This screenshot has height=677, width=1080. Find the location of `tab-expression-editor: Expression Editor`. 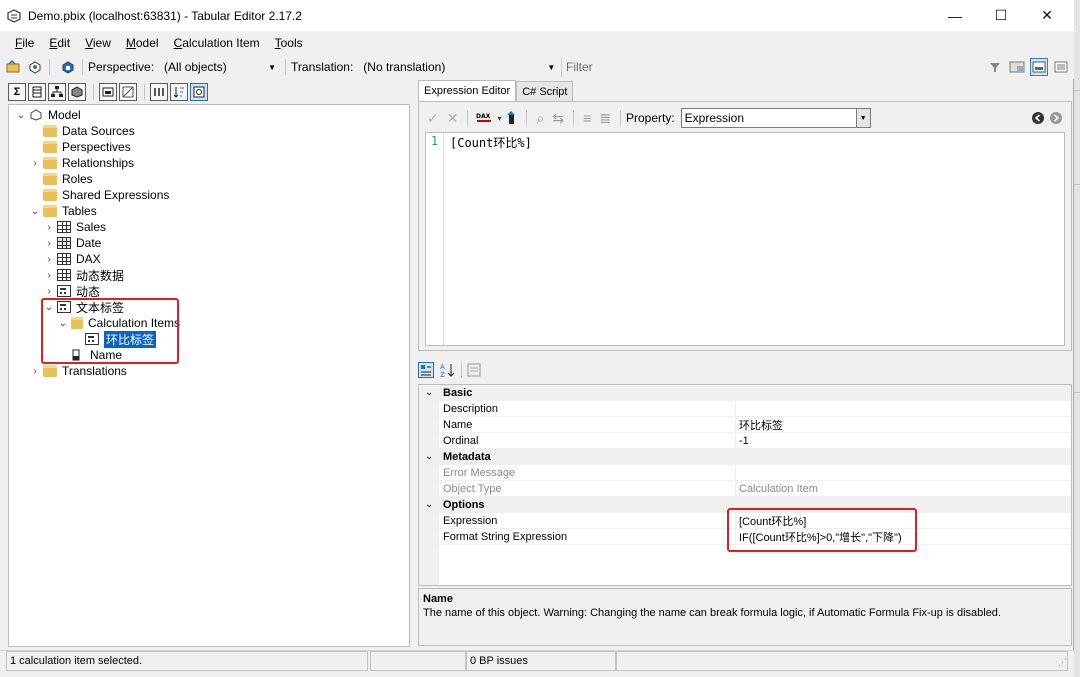

tab-expression-editor: Expression Editor is located at coordinates (467, 90).